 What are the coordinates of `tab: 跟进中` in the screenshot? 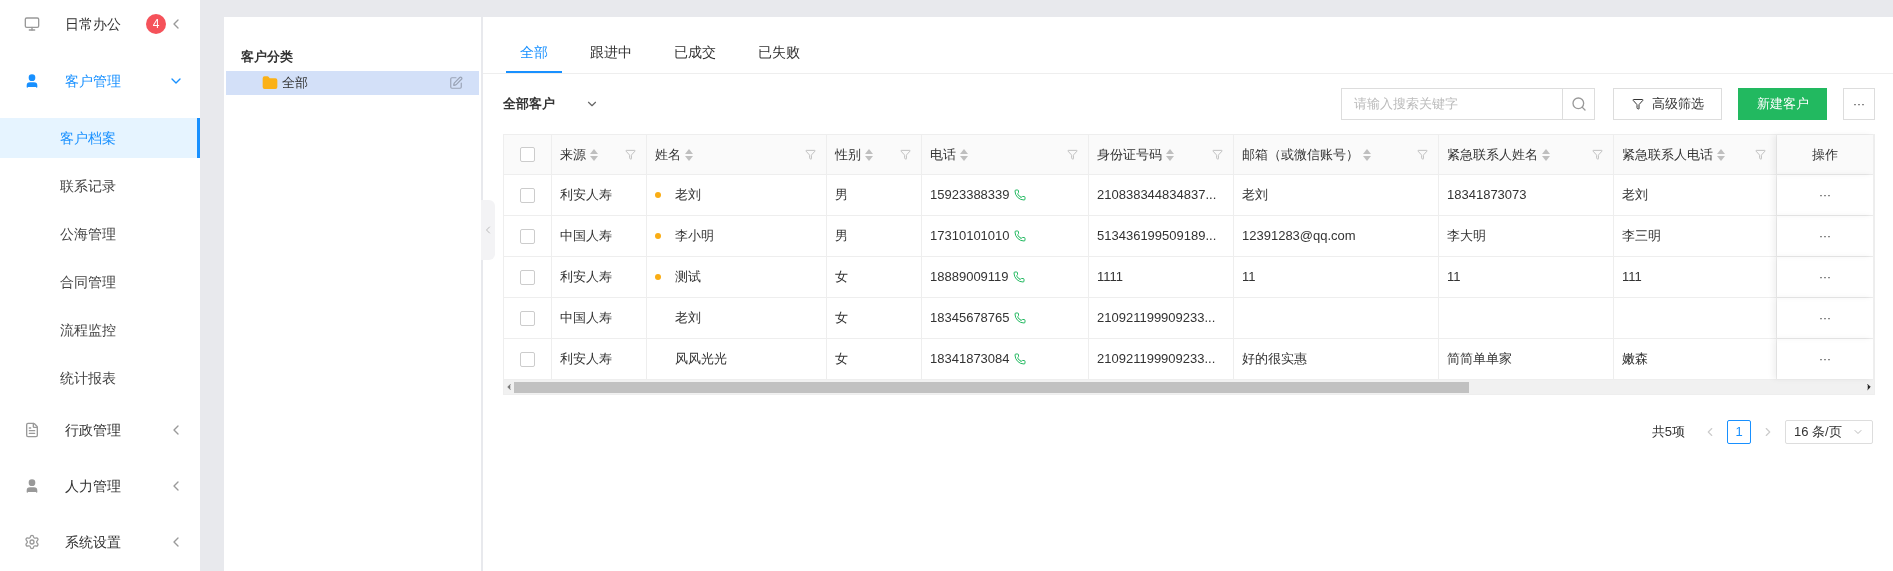 It's located at (611, 53).